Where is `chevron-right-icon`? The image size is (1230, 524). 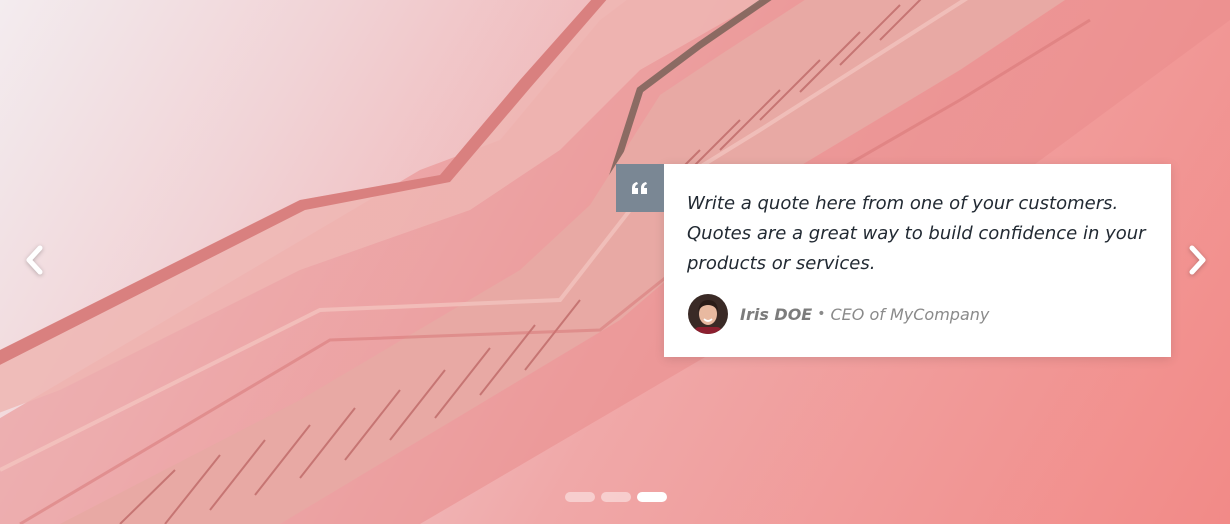
chevron-right-icon is located at coordinates (1197, 260).